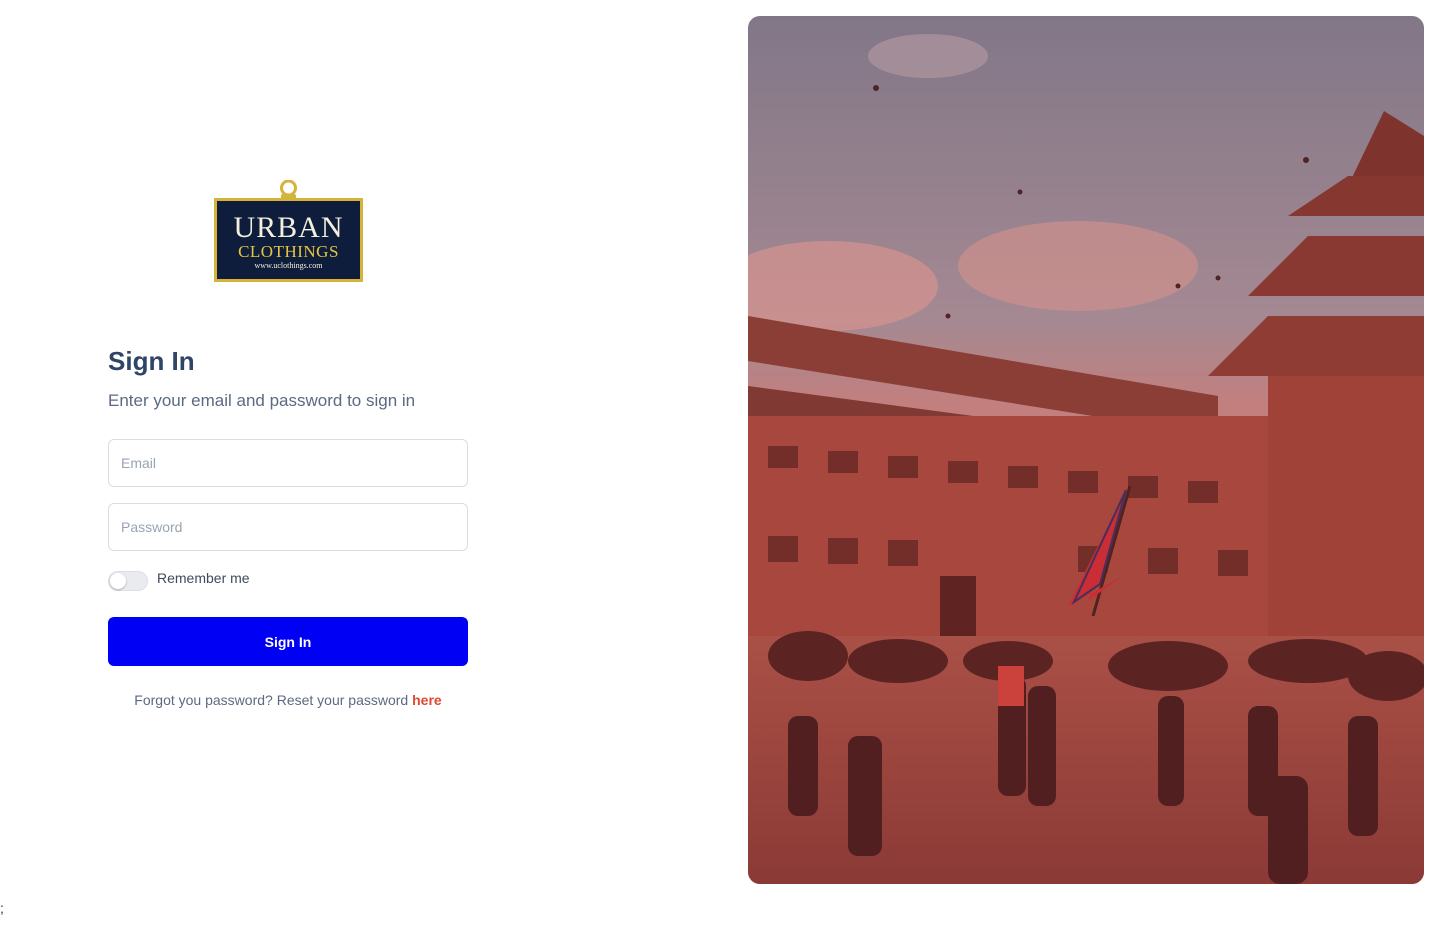  What do you see at coordinates (203, 578) in the screenshot?
I see `remember-me-label: Remember me` at bounding box center [203, 578].